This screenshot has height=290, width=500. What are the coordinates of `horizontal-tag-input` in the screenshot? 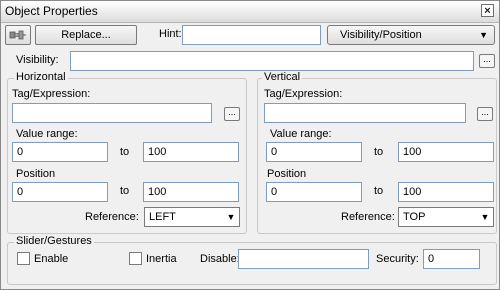 It's located at (112, 113).